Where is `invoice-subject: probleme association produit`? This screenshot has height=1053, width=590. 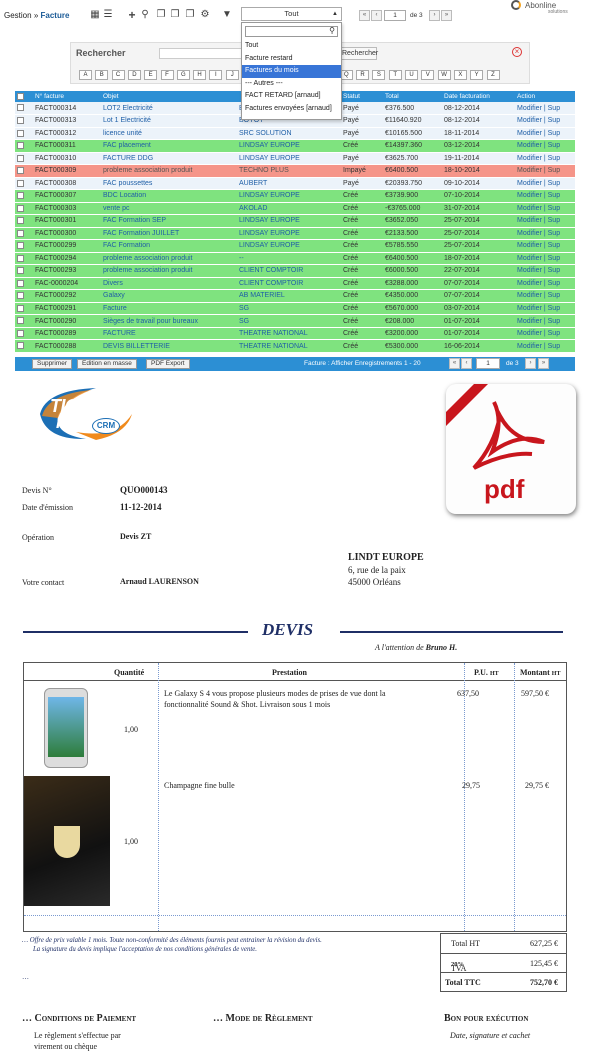
invoice-subject: probleme association produit is located at coordinates (169, 259).